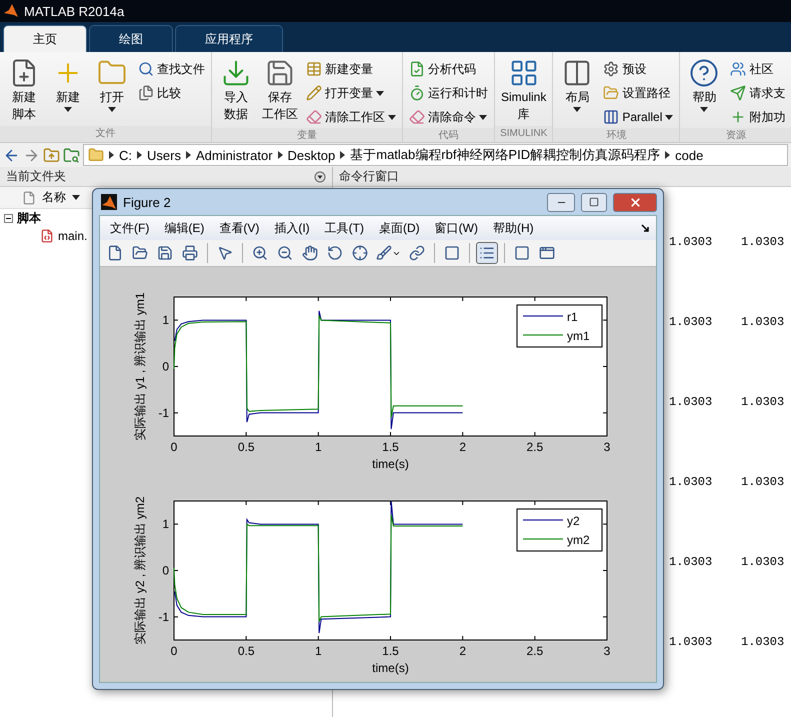 The width and height of the screenshot is (791, 717). What do you see at coordinates (74, 11) in the screenshot?
I see `window-title: MATLAB R2014a` at bounding box center [74, 11].